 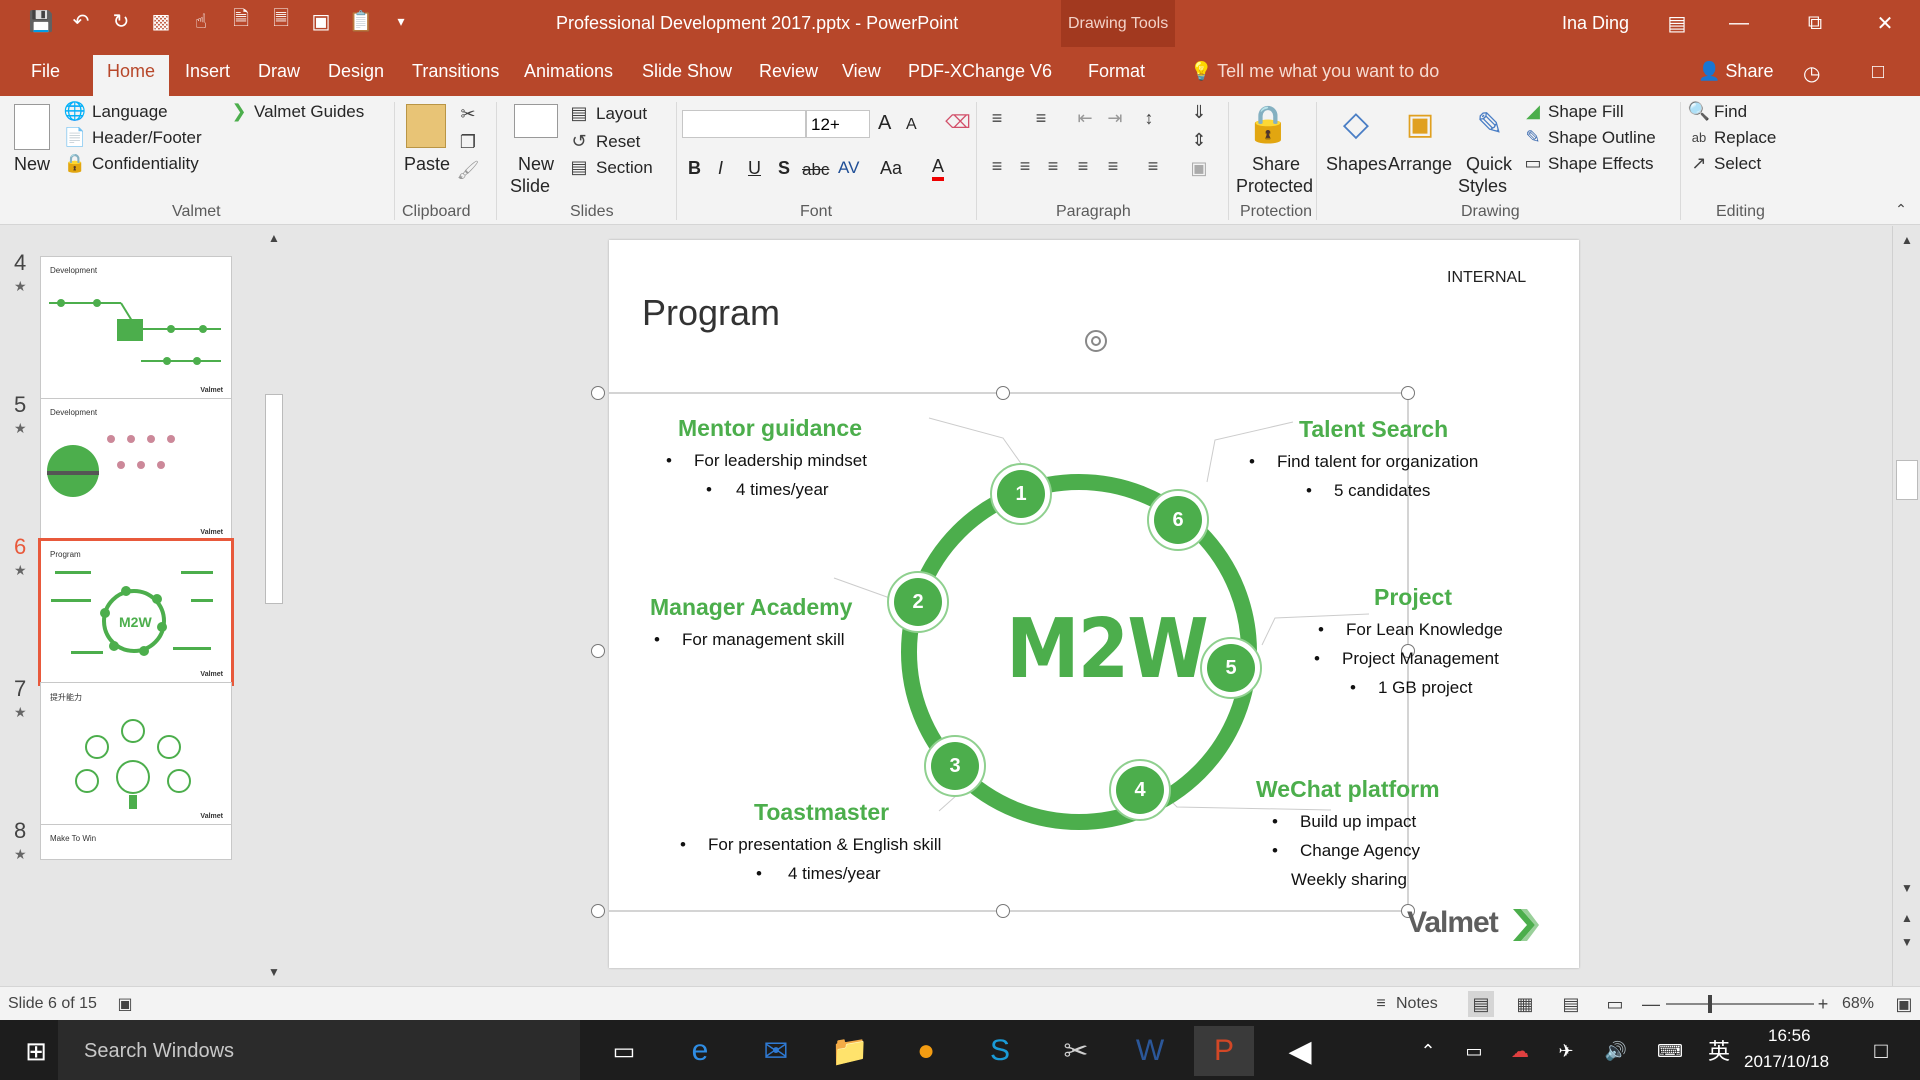 I want to click on replace-button: Replace, so click(x=1745, y=138).